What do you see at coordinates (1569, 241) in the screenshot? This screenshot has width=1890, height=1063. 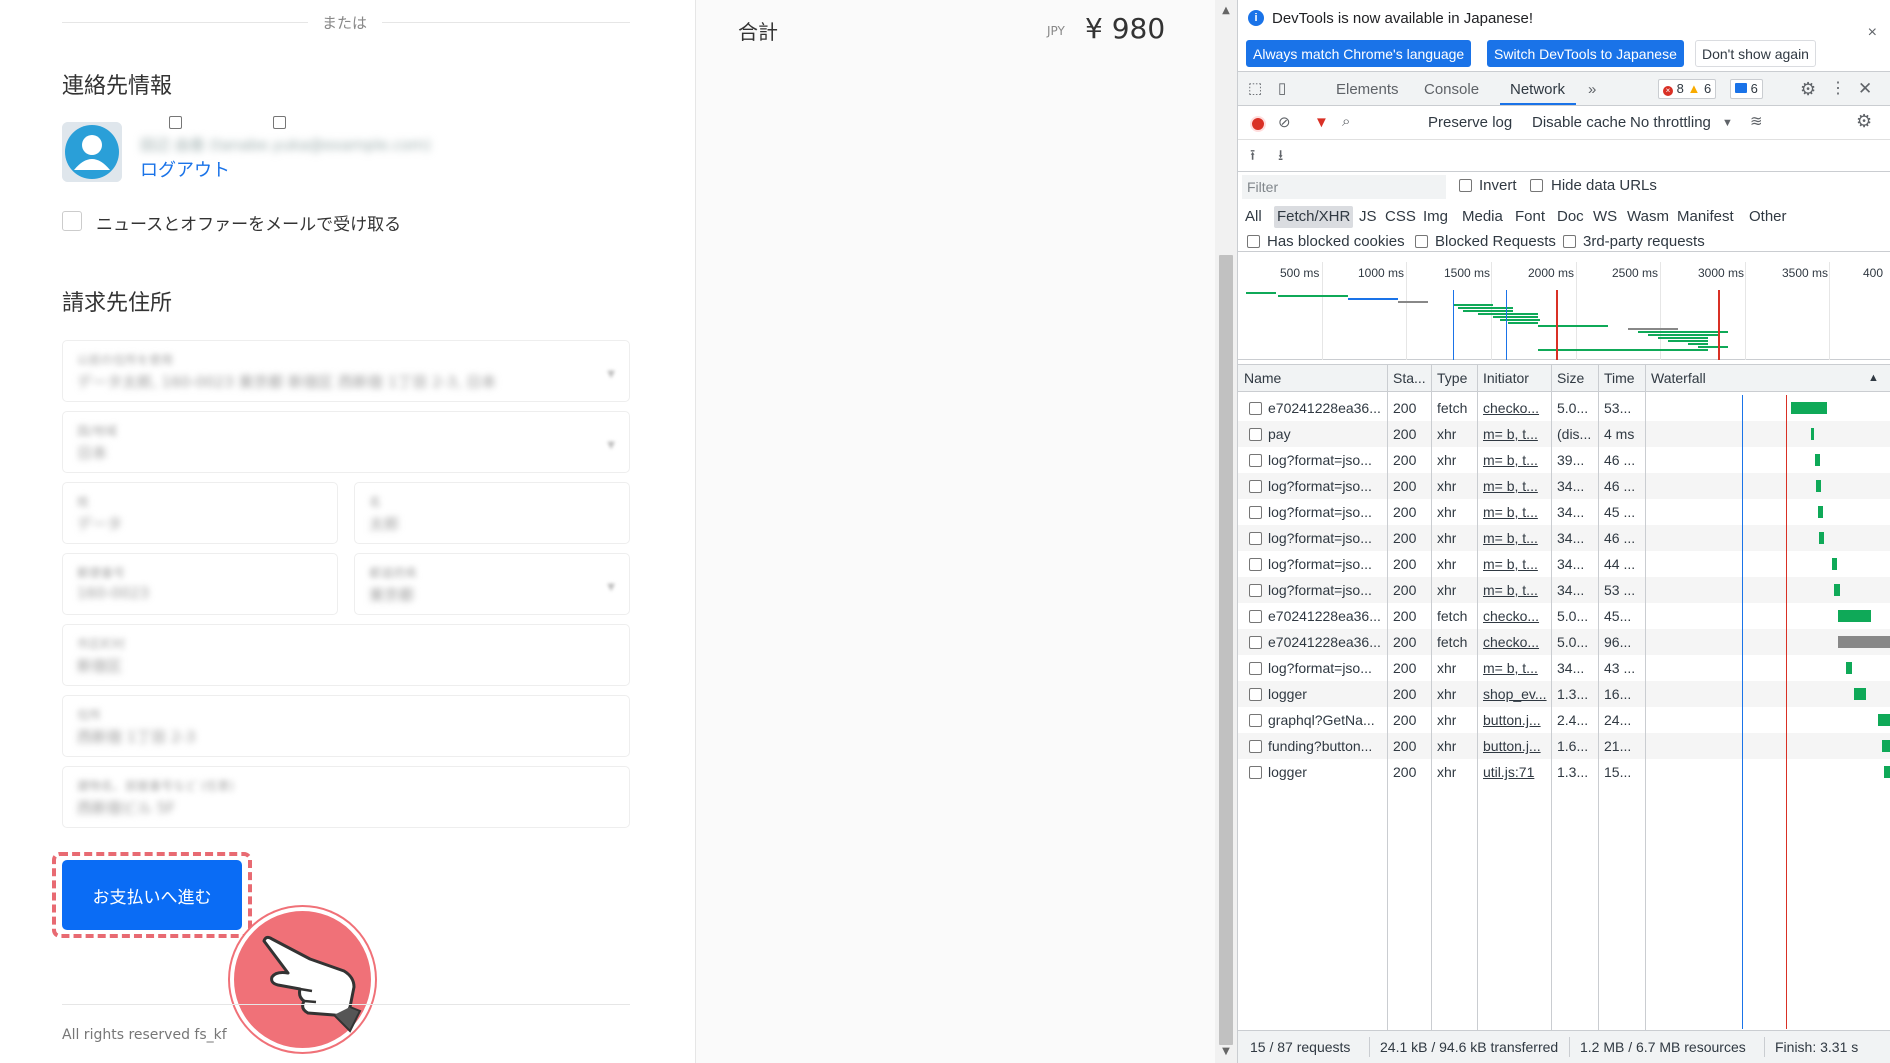 I see `third-party-checkbox` at bounding box center [1569, 241].